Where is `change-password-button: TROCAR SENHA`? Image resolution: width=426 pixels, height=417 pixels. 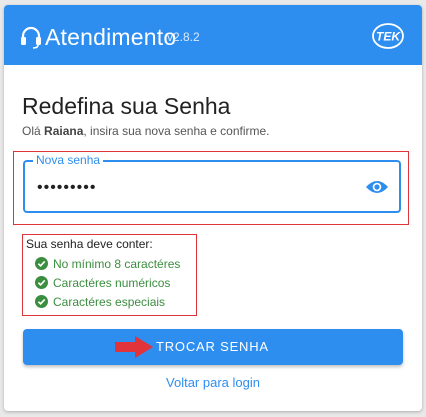
change-password-button: TROCAR SENHA is located at coordinates (213, 347).